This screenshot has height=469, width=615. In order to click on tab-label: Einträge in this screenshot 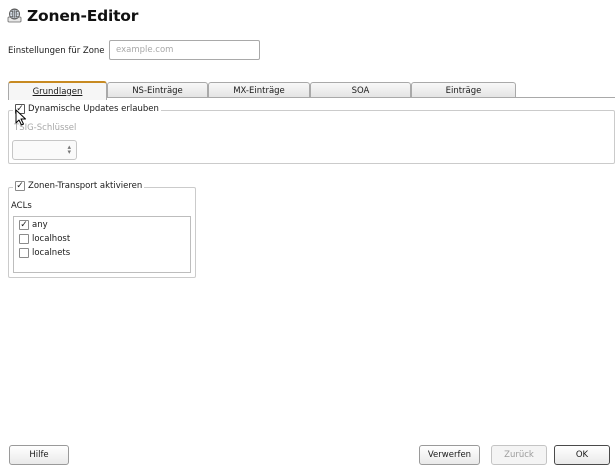, I will do `click(463, 90)`.